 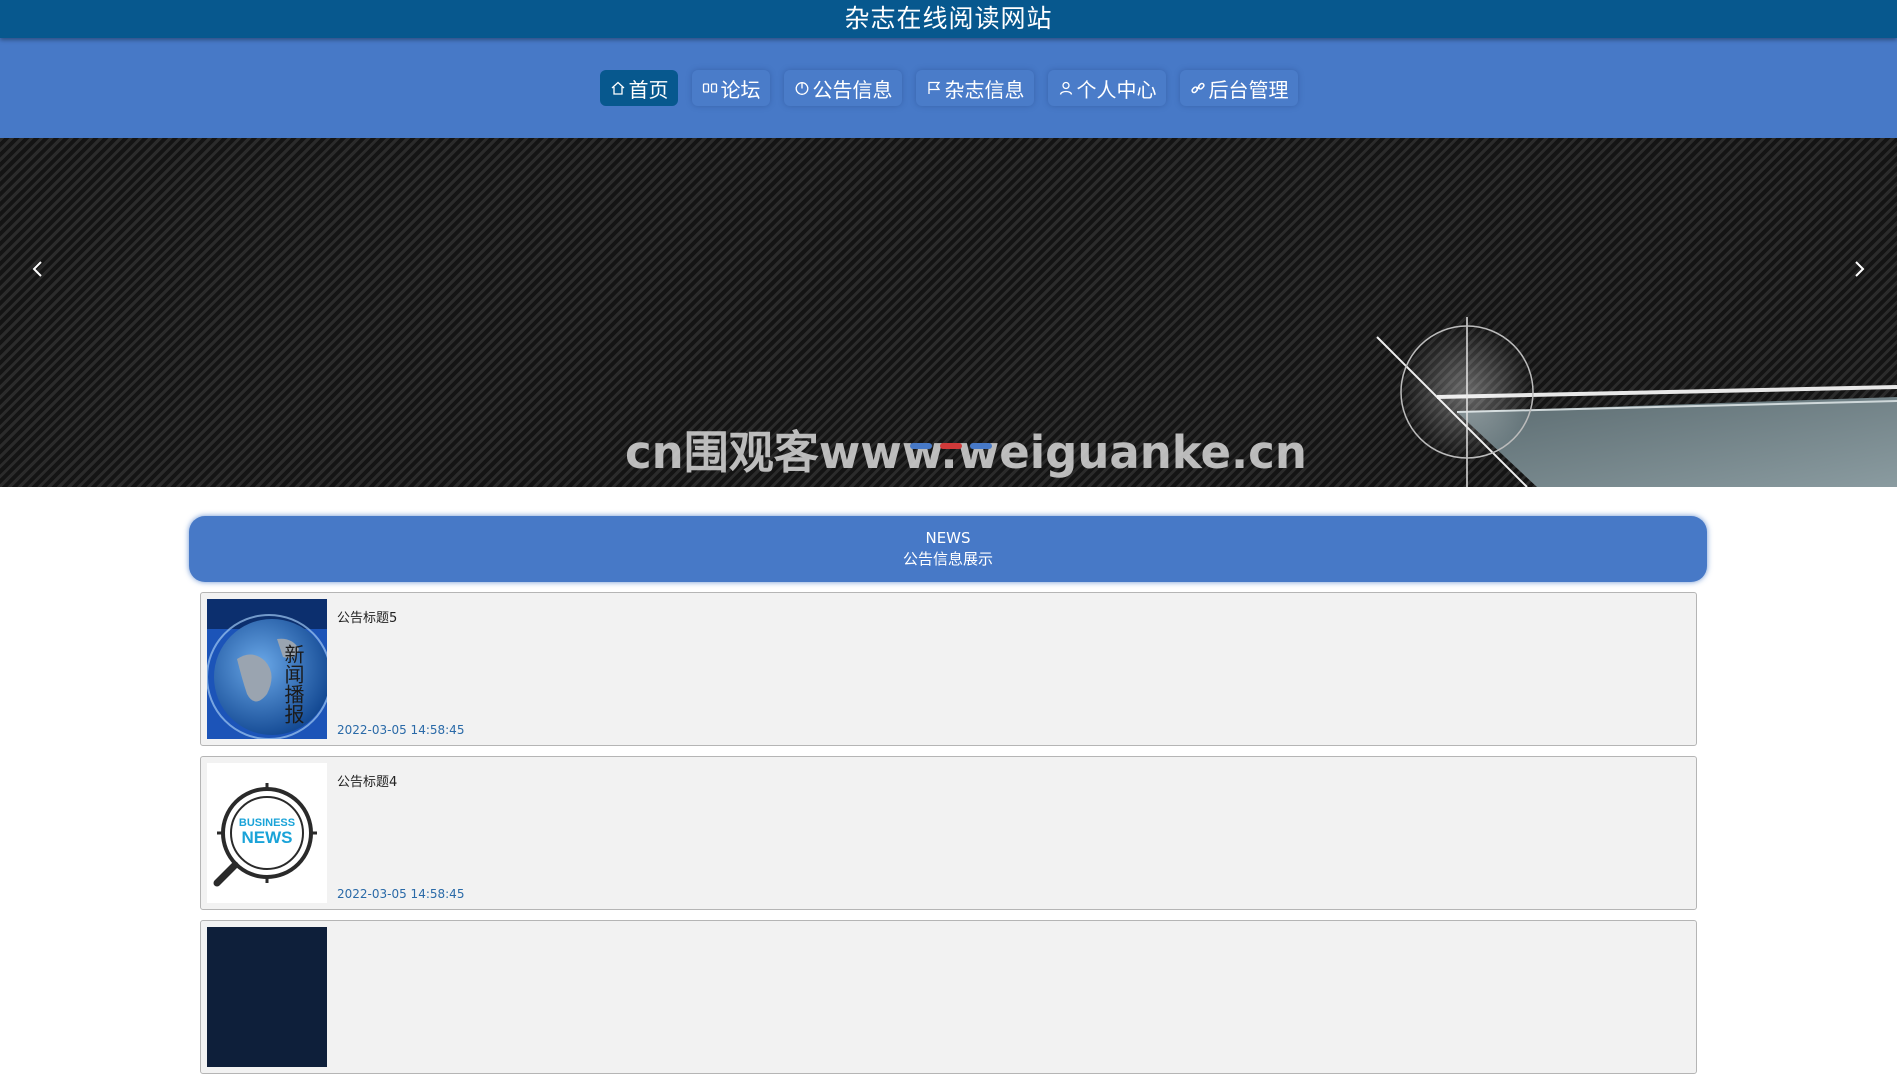 What do you see at coordinates (618, 88) in the screenshot?
I see `home-icon` at bounding box center [618, 88].